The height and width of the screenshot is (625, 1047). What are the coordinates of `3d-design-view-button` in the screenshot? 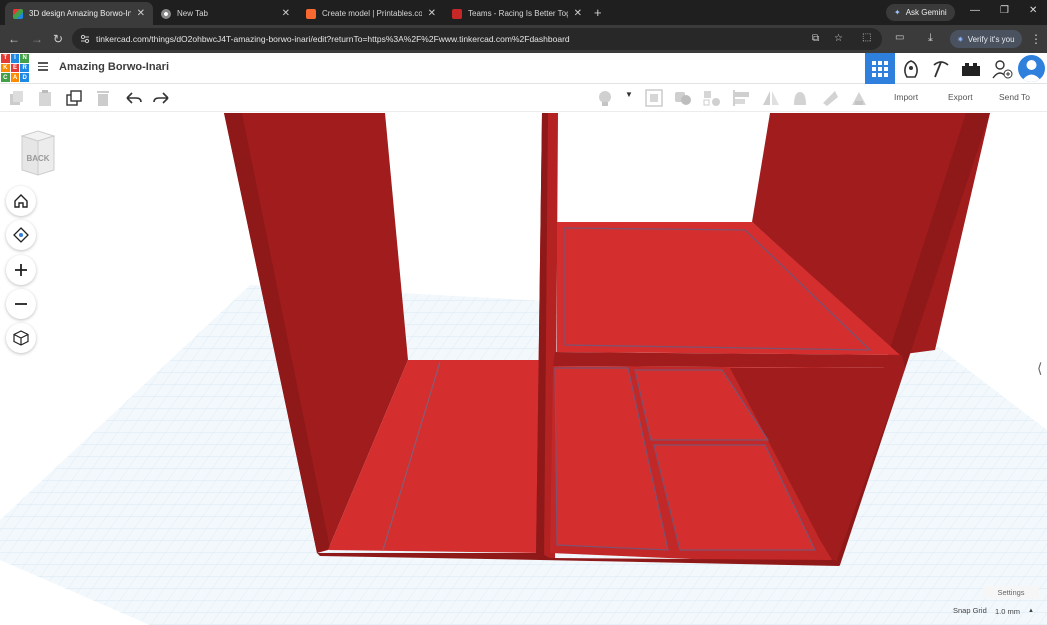 It's located at (880, 68).